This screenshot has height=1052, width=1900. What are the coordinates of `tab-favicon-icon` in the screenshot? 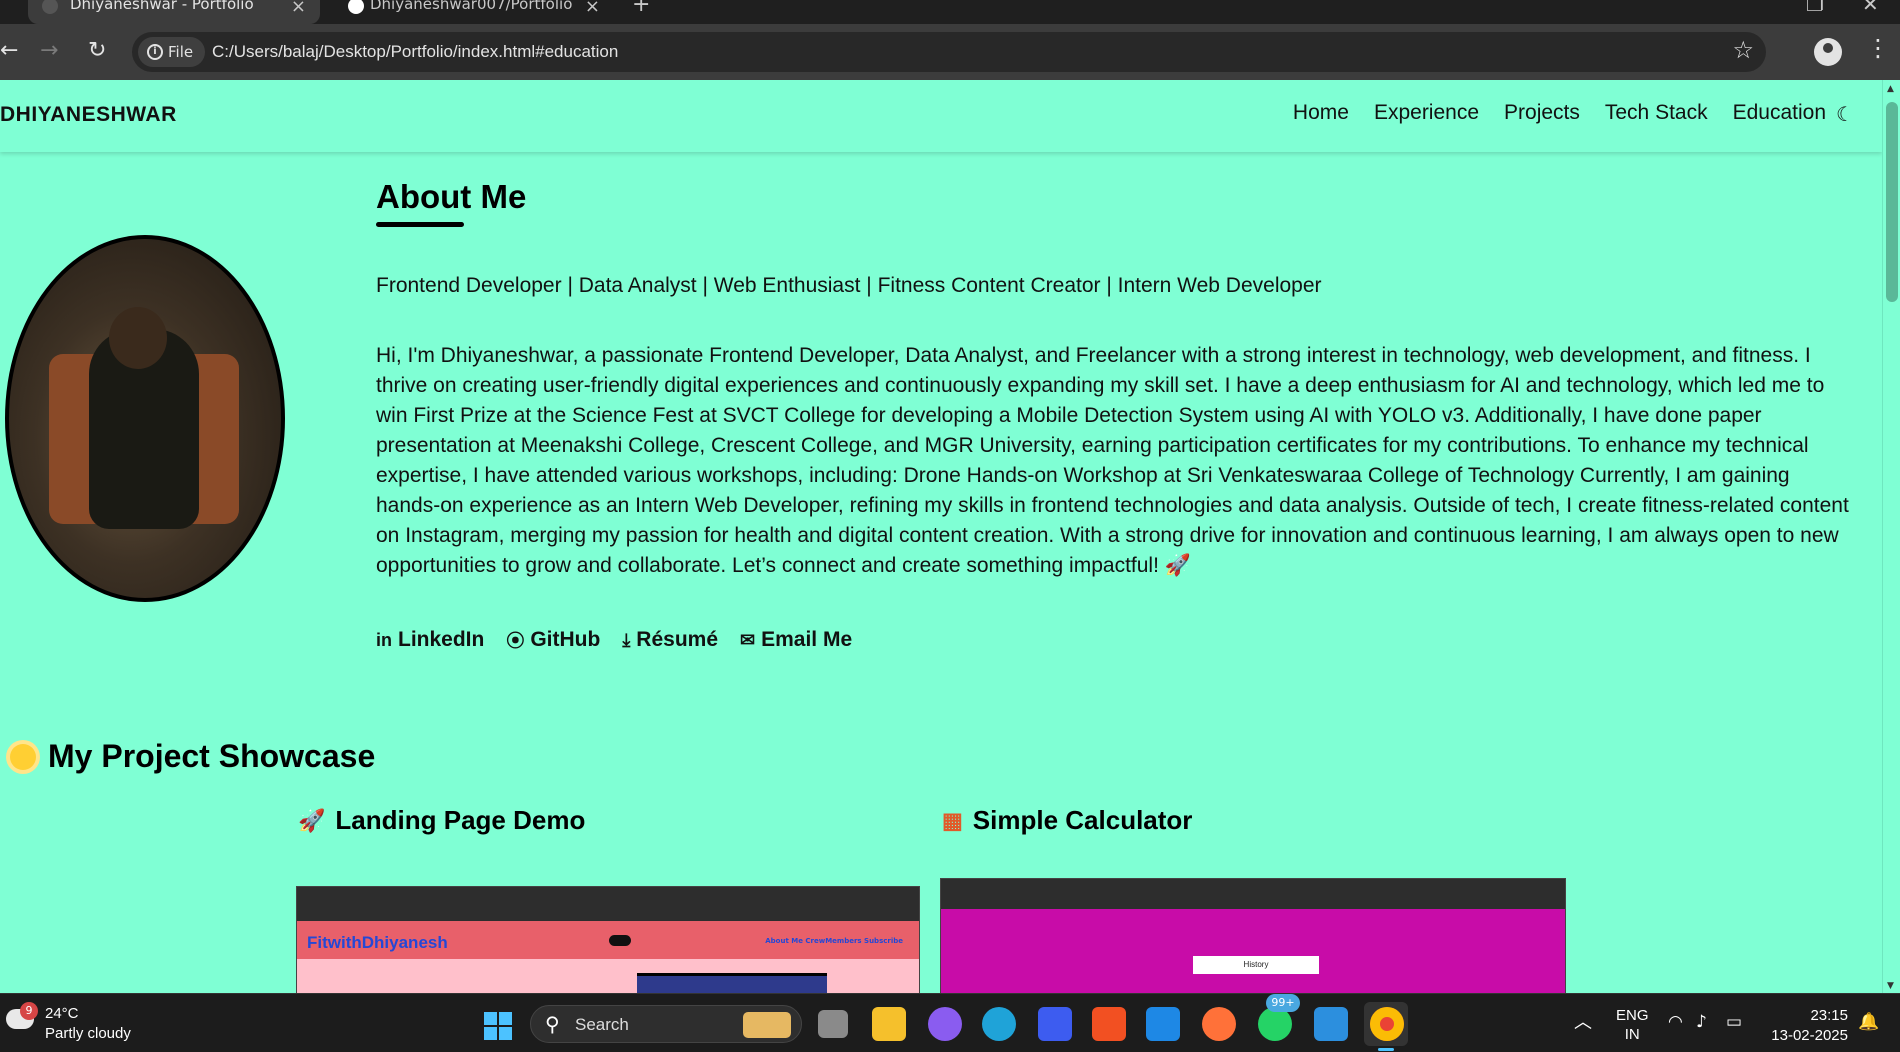 It's located at (50, 7).